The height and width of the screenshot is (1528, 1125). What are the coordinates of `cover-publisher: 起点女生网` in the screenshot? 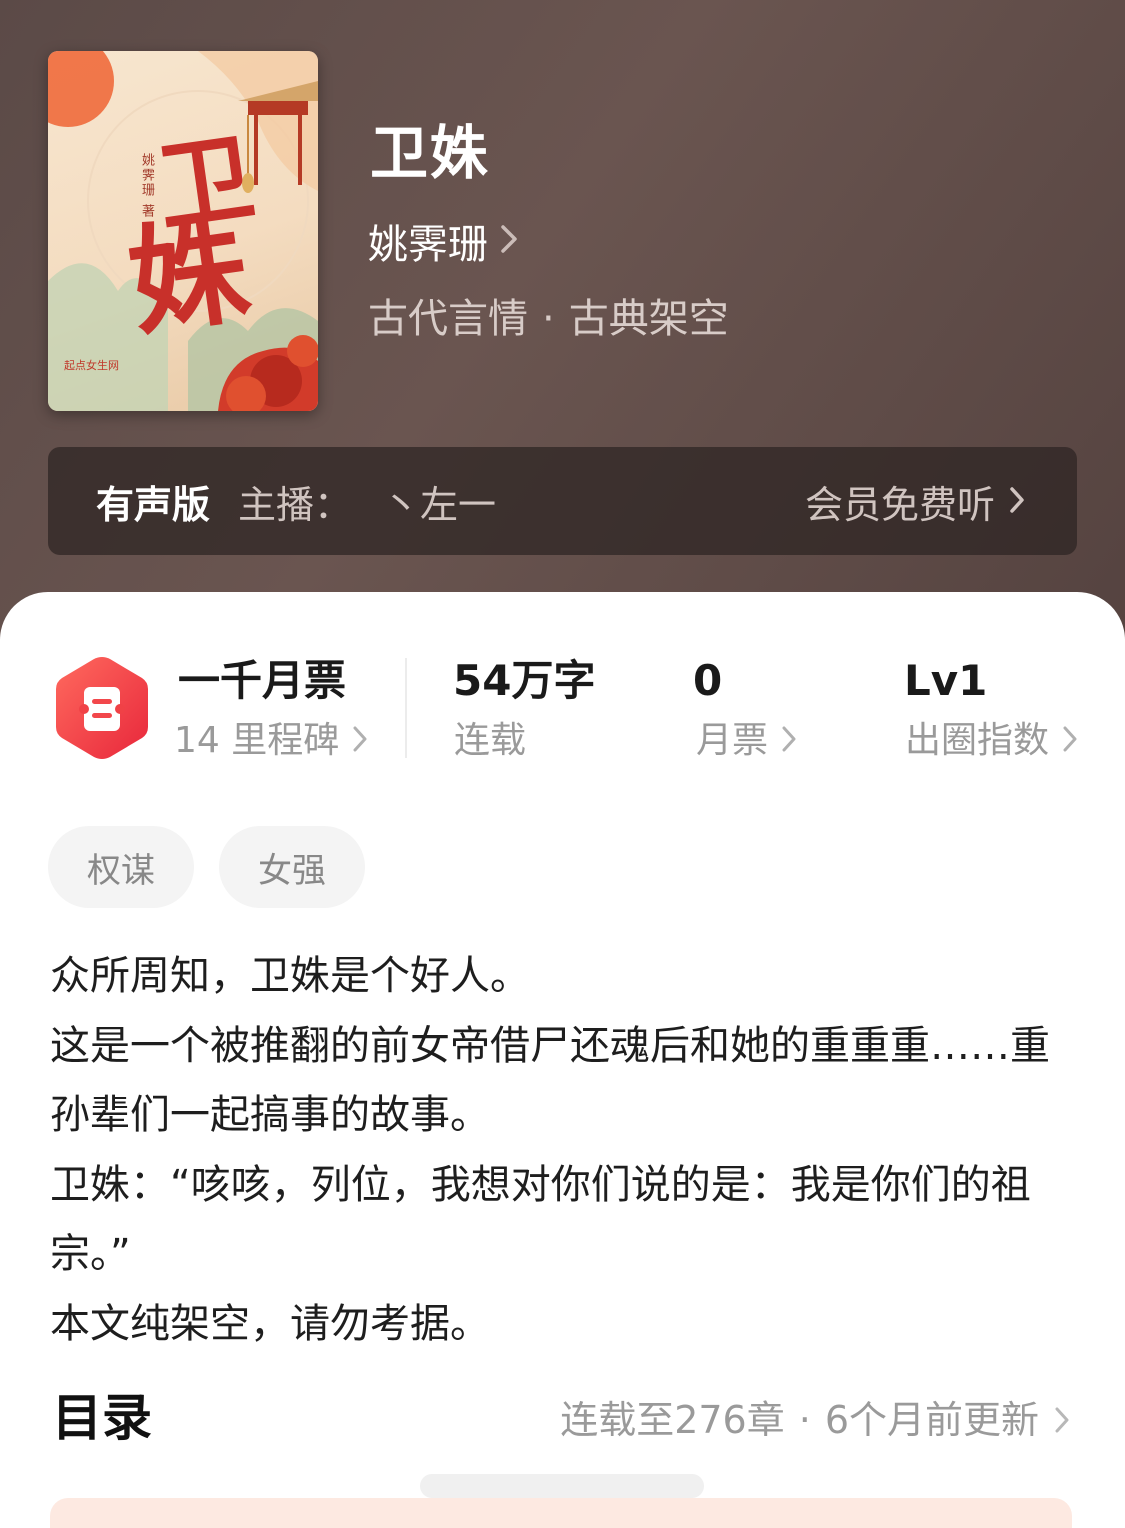 It's located at (91, 365).